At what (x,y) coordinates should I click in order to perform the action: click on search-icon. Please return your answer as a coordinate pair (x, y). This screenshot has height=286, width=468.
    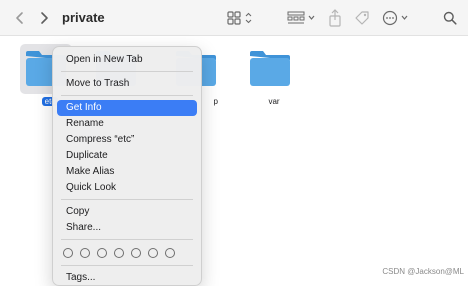
    Looking at the image, I should click on (450, 18).